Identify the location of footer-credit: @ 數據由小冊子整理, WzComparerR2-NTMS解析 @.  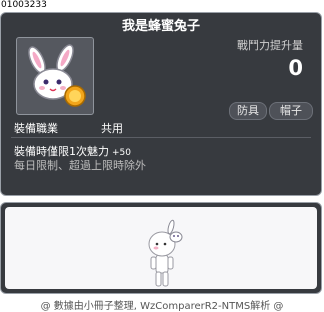
(162, 306).